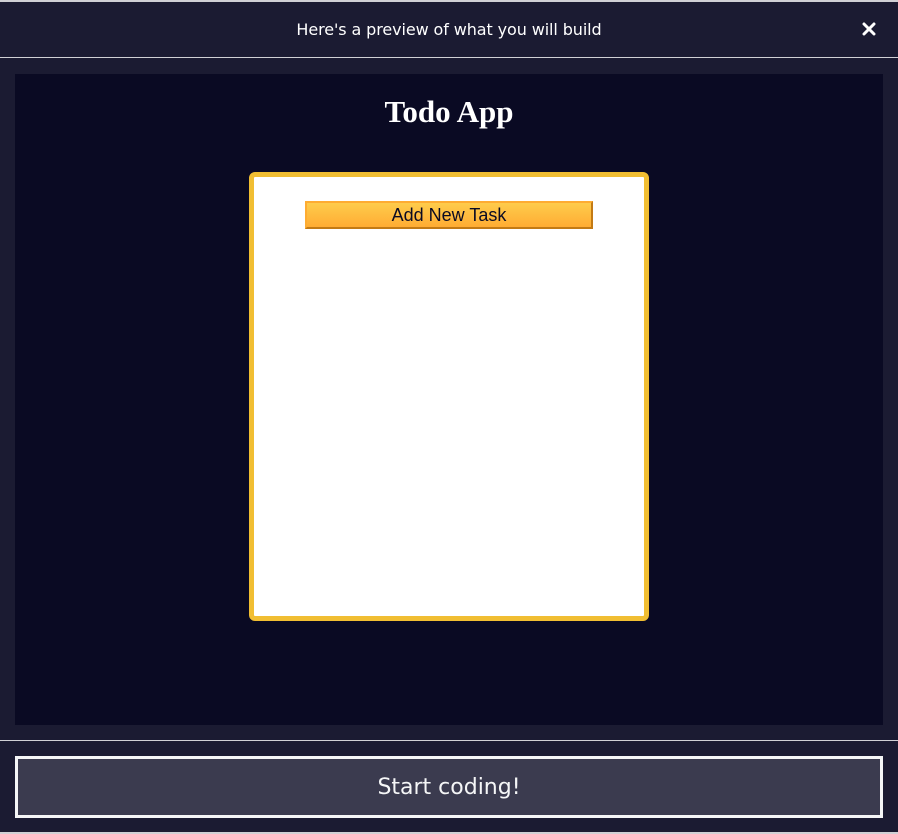 The image size is (898, 834). Describe the element at coordinates (449, 111) in the screenshot. I see `app-title: Todo App` at that location.